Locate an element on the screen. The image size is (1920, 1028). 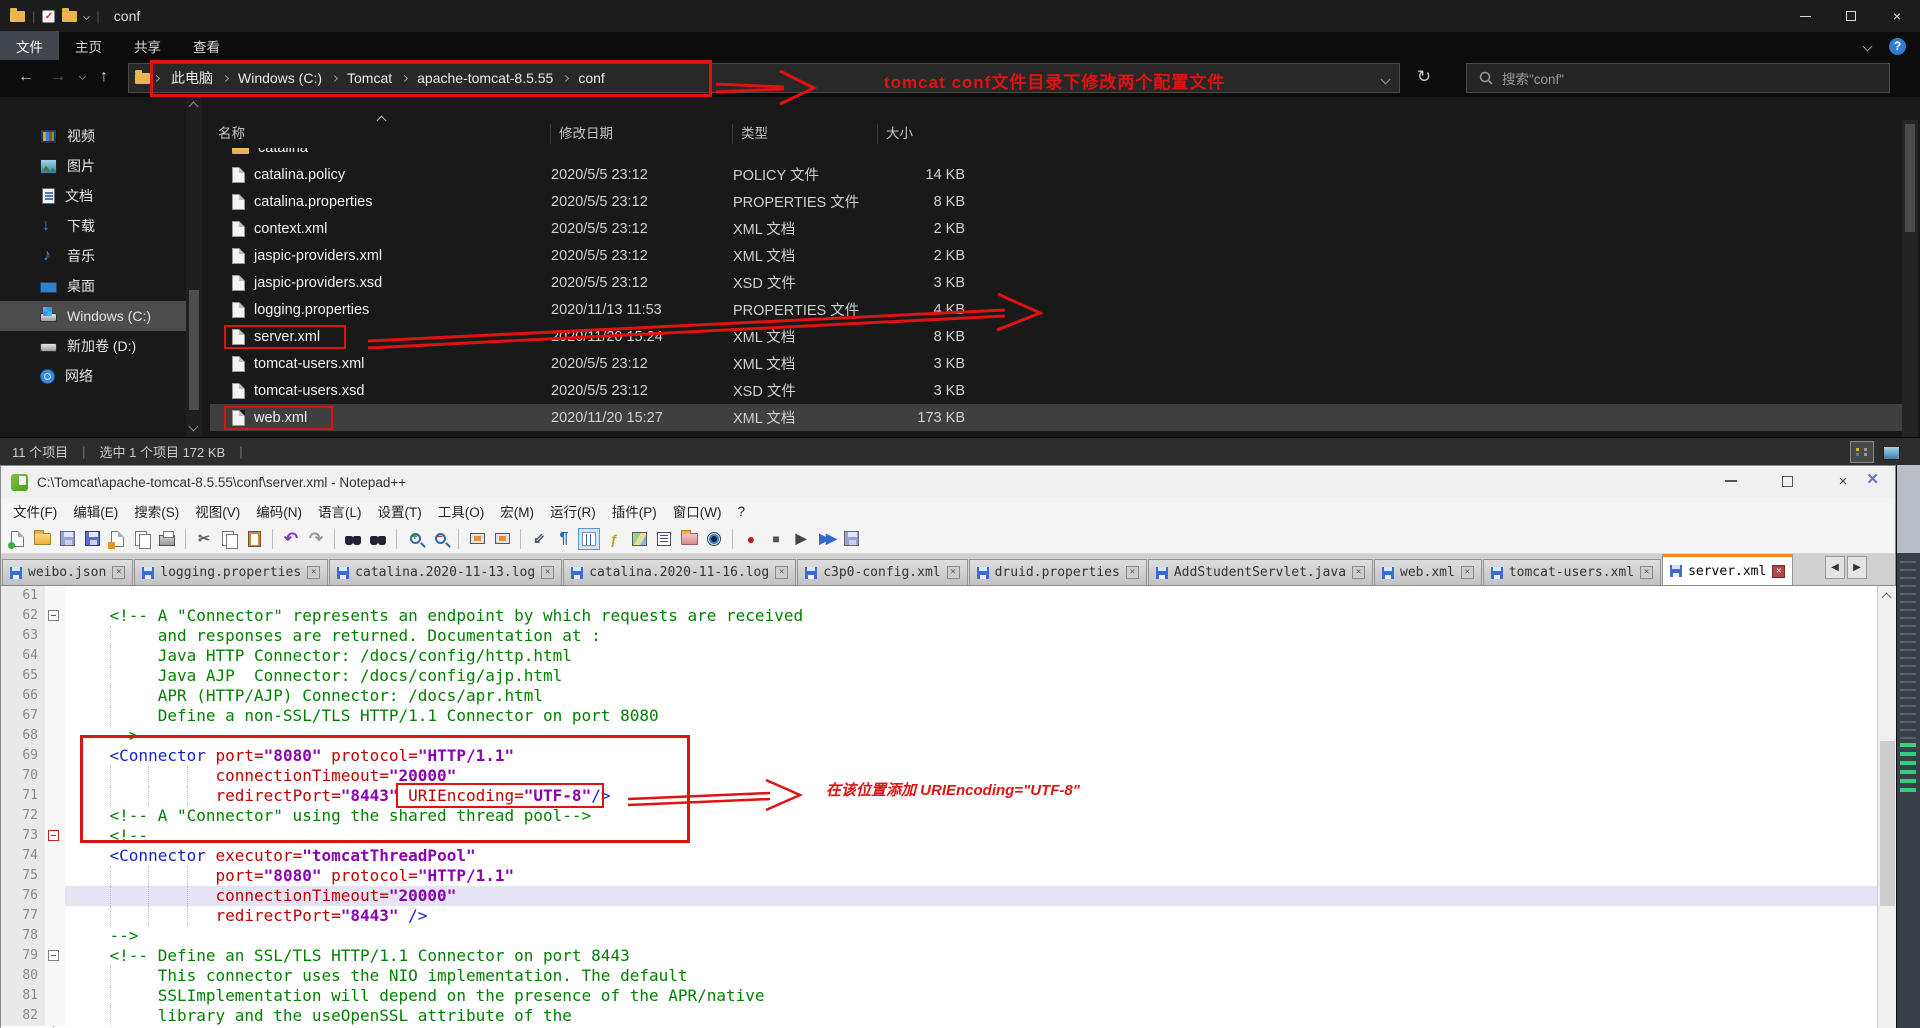
close-button: × is located at coordinates (1843, 481).